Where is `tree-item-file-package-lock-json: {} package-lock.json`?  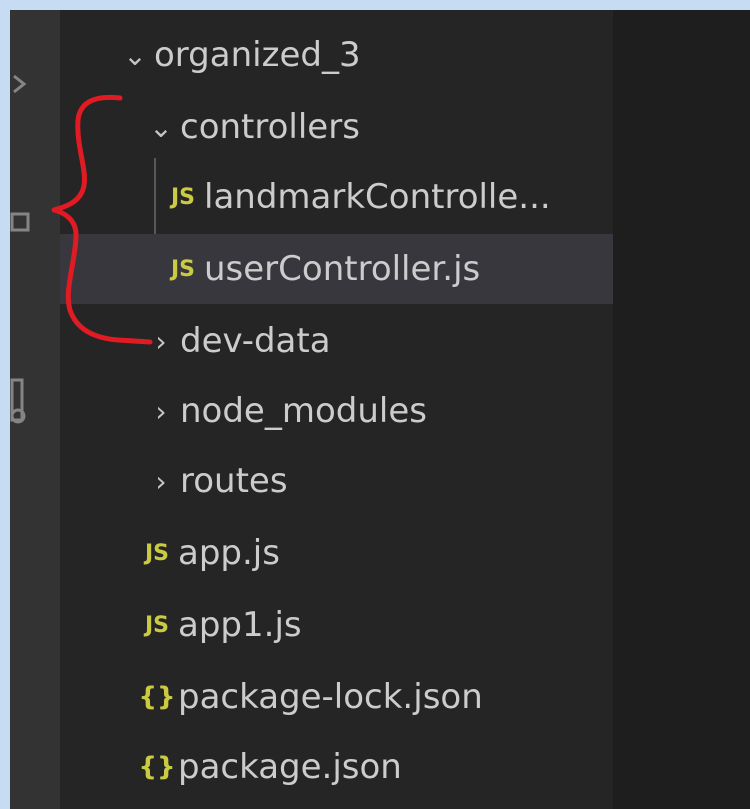 tree-item-file-package-lock-json: {} package-lock.json is located at coordinates (336, 697).